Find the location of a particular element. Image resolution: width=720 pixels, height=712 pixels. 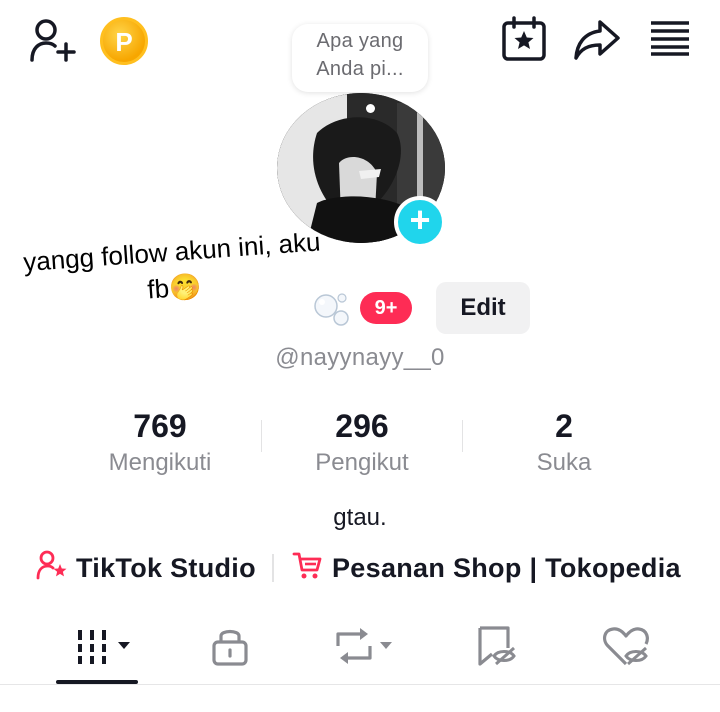

stat-followers: 296 Pengikut is located at coordinates (362, 442).